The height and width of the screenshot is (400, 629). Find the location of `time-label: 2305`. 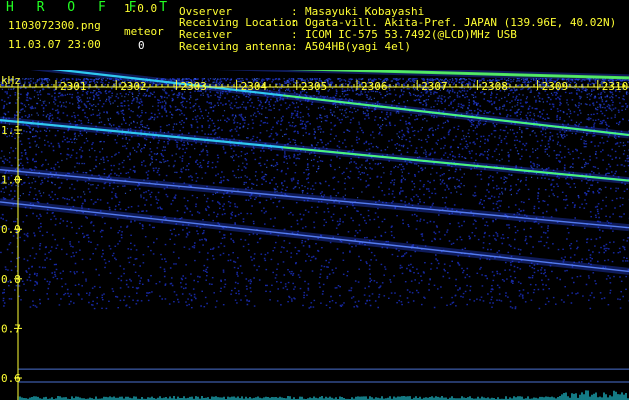

time-label: 2305 is located at coordinates (314, 86).